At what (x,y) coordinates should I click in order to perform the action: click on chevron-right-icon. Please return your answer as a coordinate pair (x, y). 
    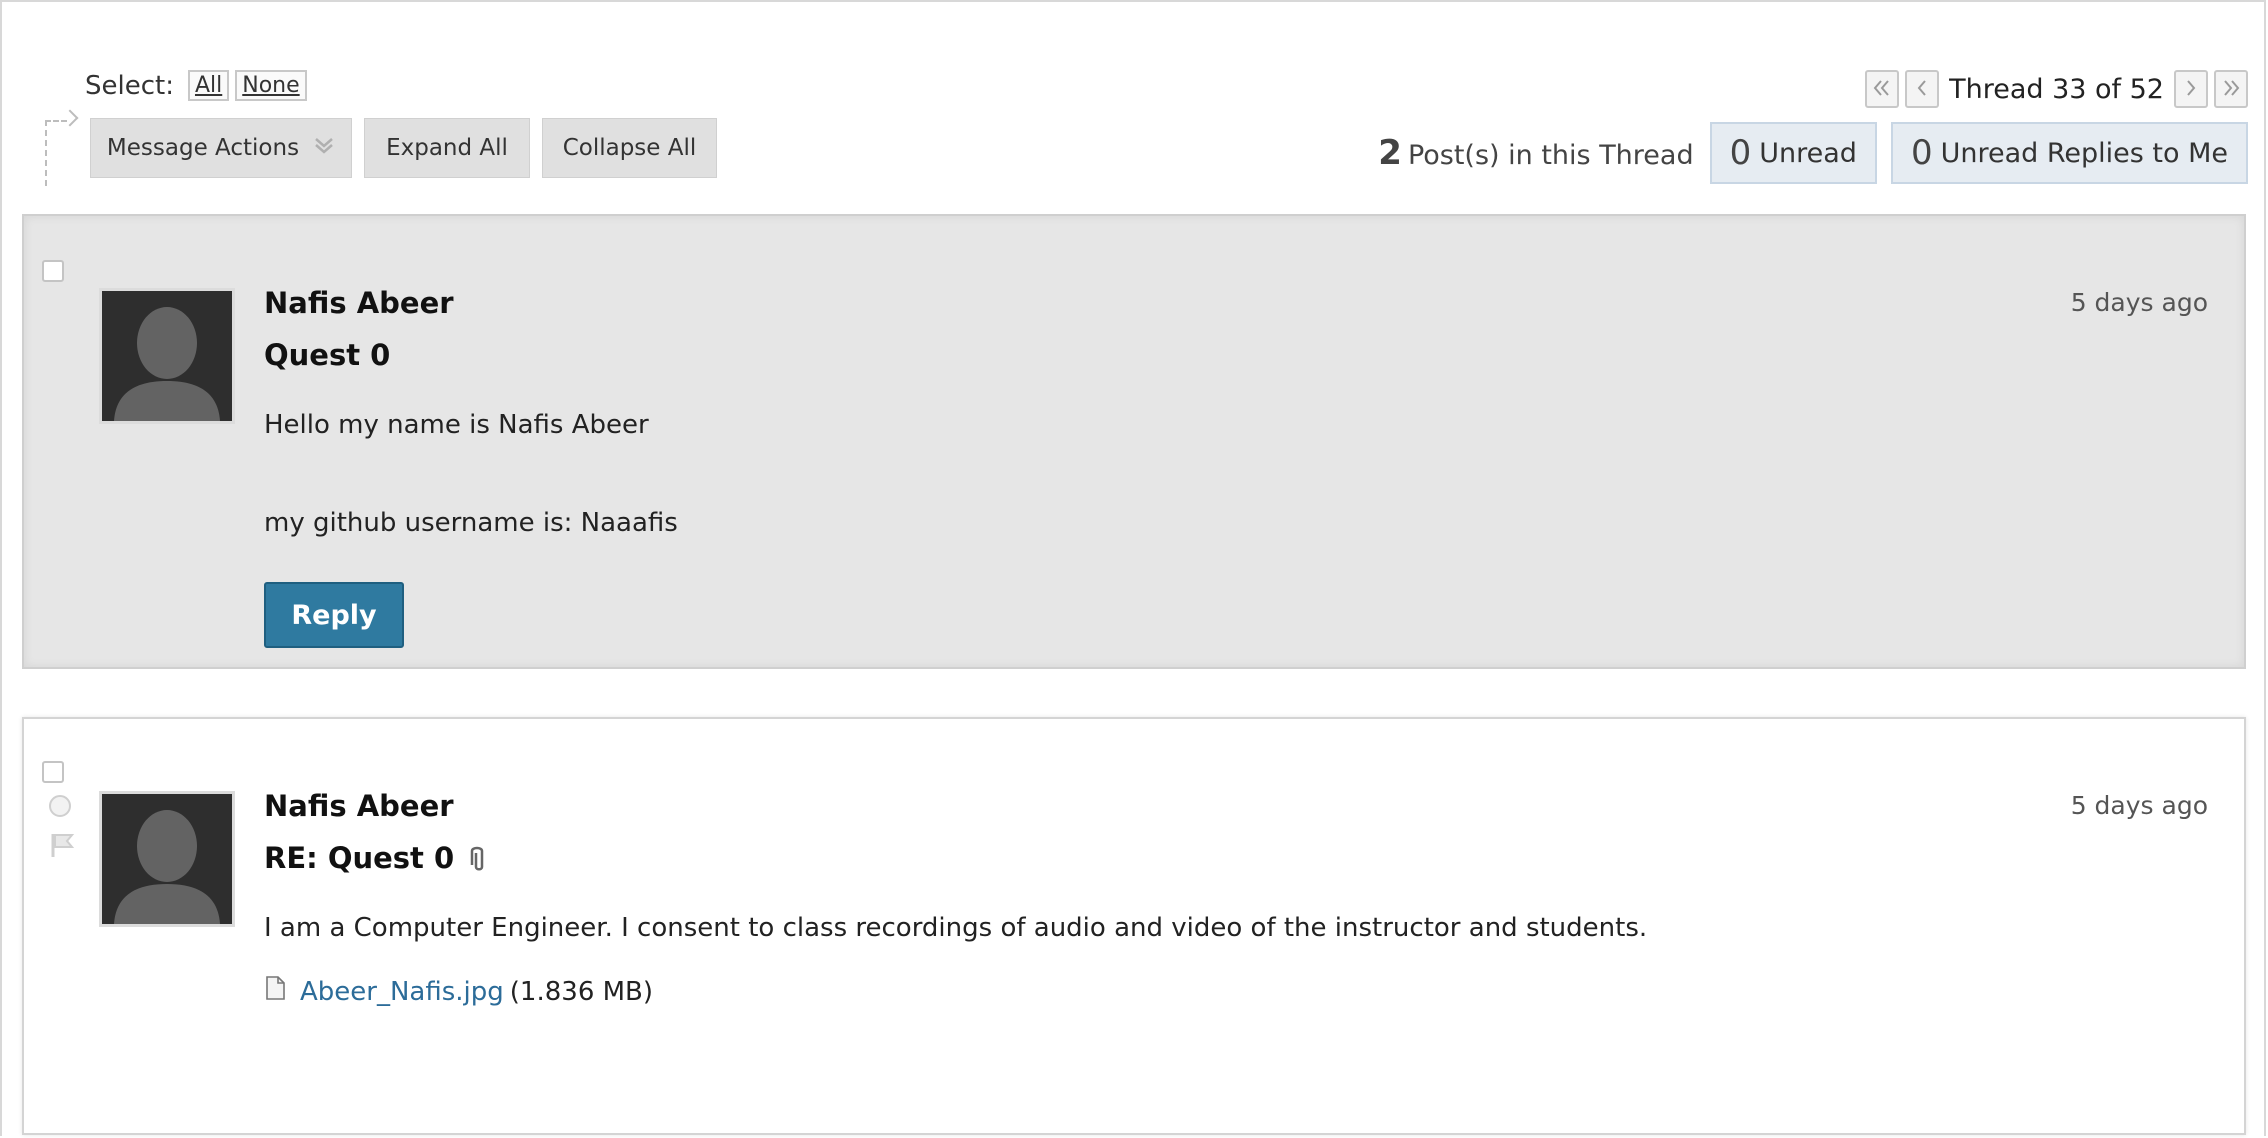
    Looking at the image, I should click on (2191, 89).